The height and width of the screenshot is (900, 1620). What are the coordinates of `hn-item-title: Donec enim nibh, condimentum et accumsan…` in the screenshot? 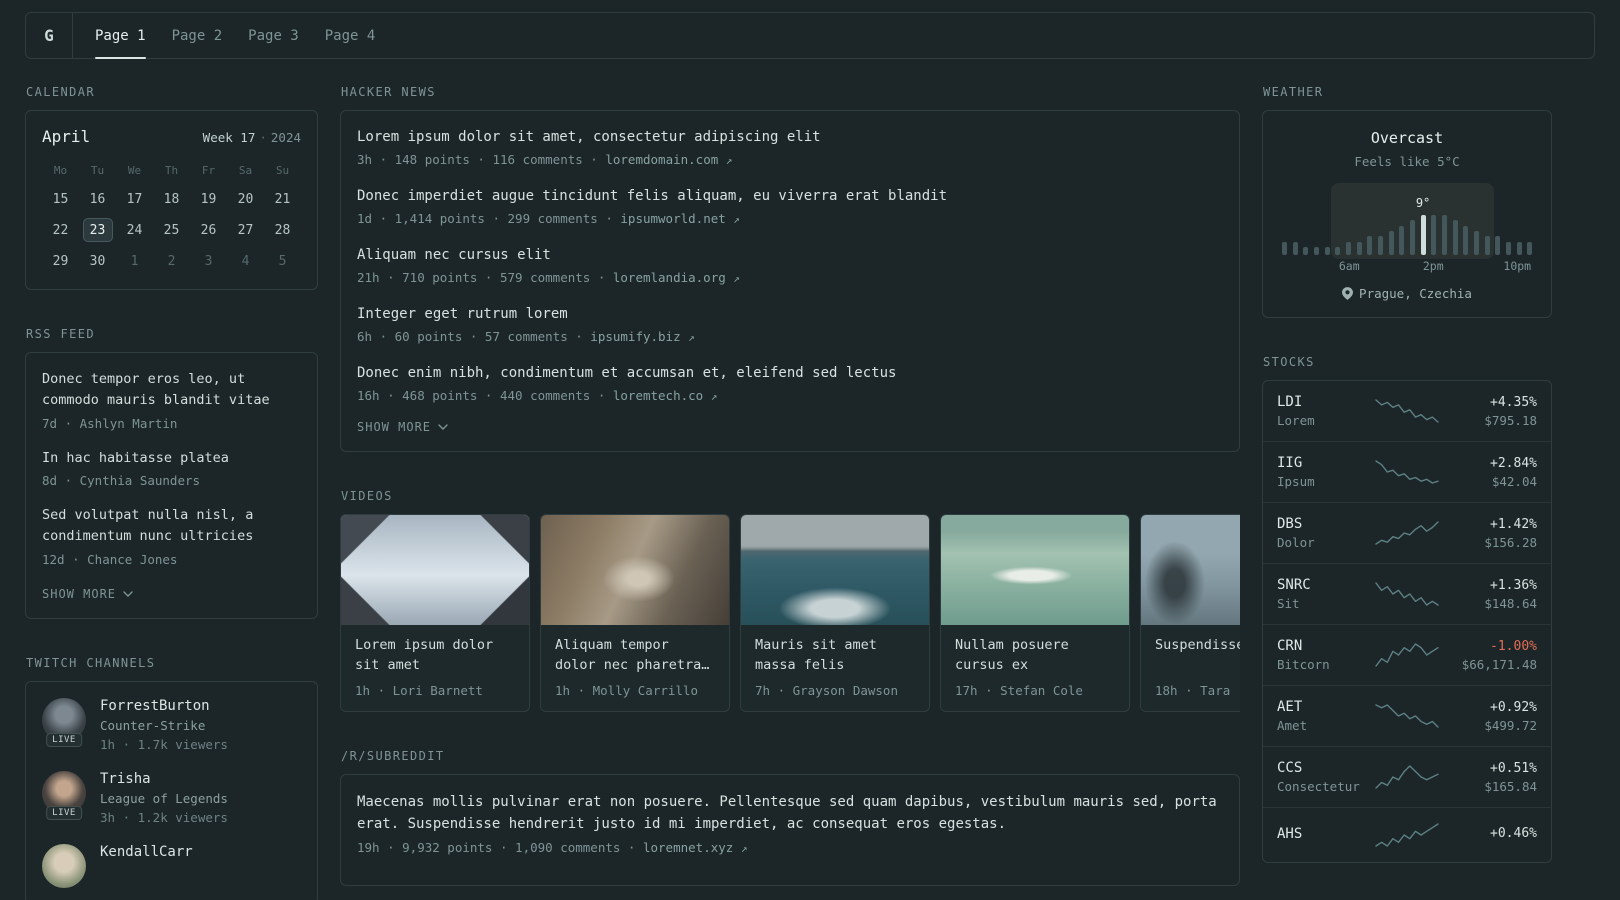 It's located at (790, 373).